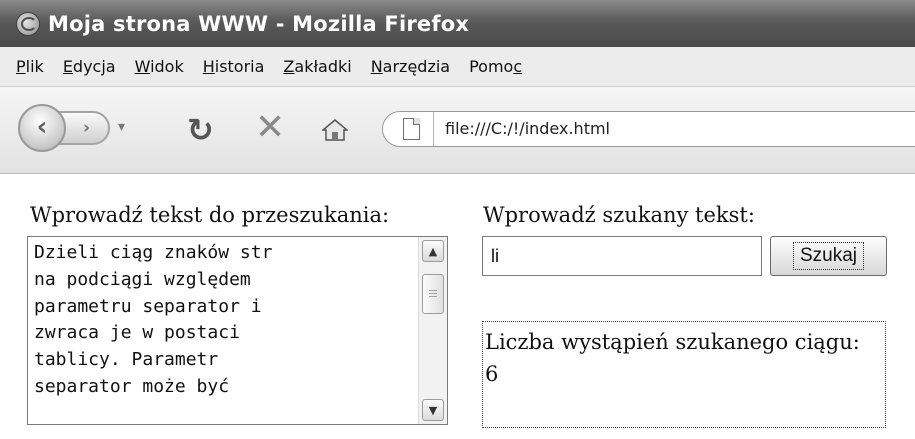 Image resolution: width=915 pixels, height=439 pixels. I want to click on result-count: 6, so click(492, 374).